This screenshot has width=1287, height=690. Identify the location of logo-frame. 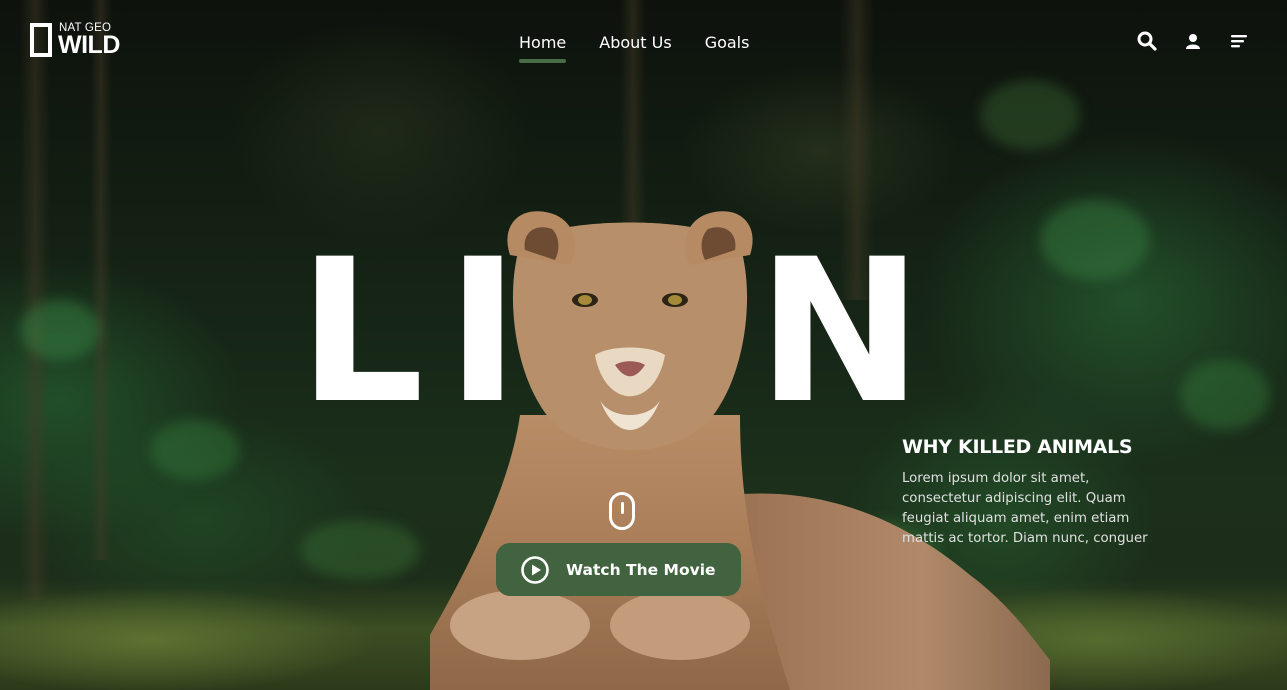
(41, 40).